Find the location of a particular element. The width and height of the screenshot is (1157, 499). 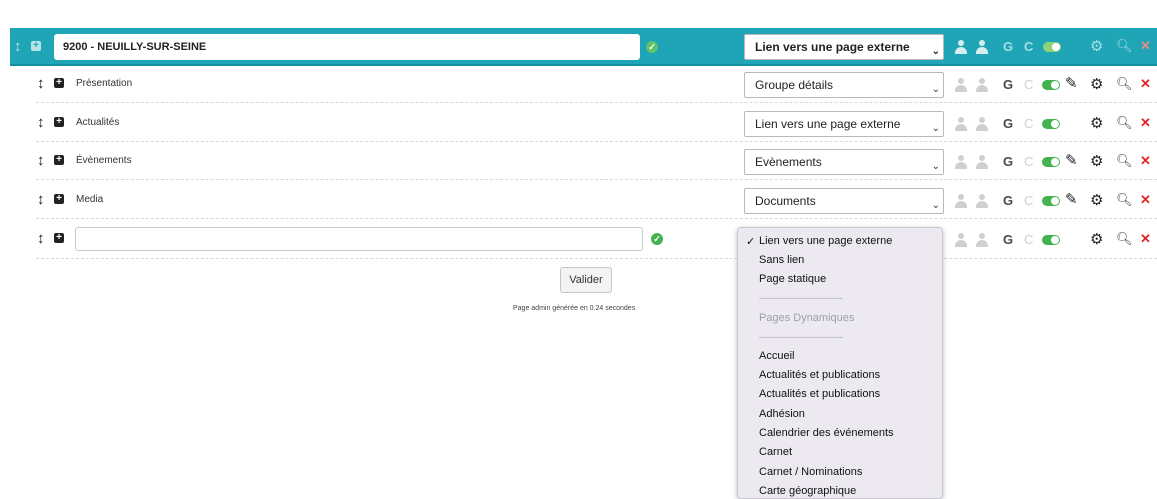

dropdown-group-label: Pages Dynamiques is located at coordinates (807, 318).